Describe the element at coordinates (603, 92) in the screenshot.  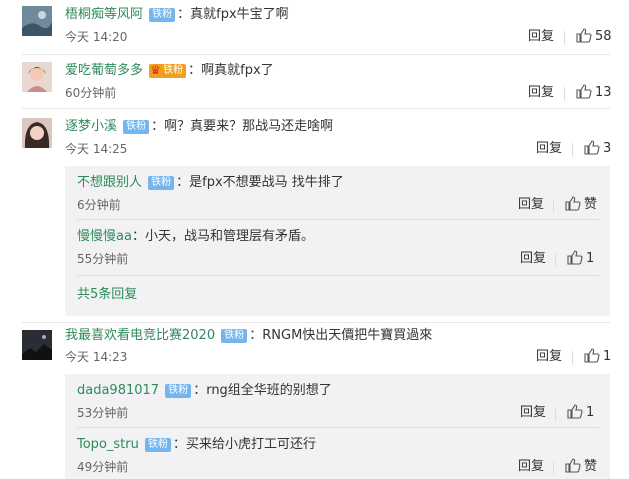
I see `like-count: 13` at that location.